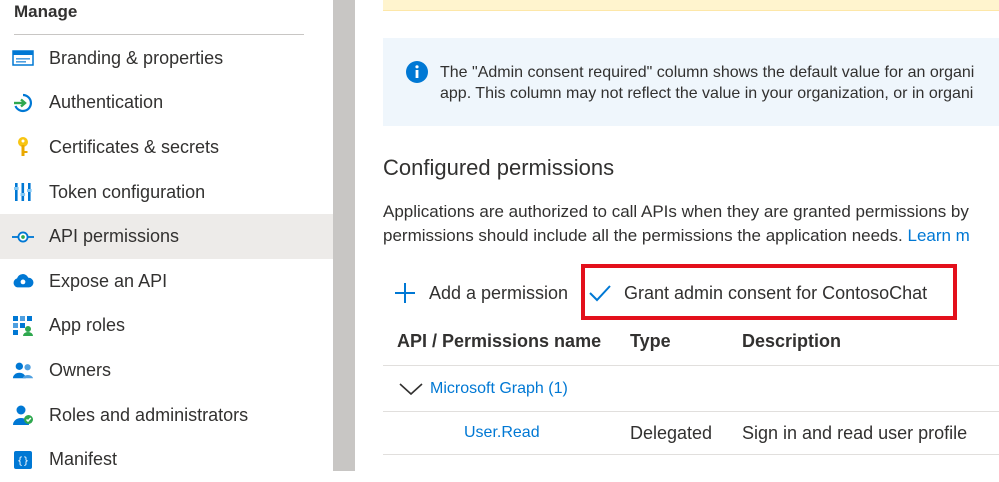  I want to click on sidebar-item-label: Roles and administrators, so click(149, 414).